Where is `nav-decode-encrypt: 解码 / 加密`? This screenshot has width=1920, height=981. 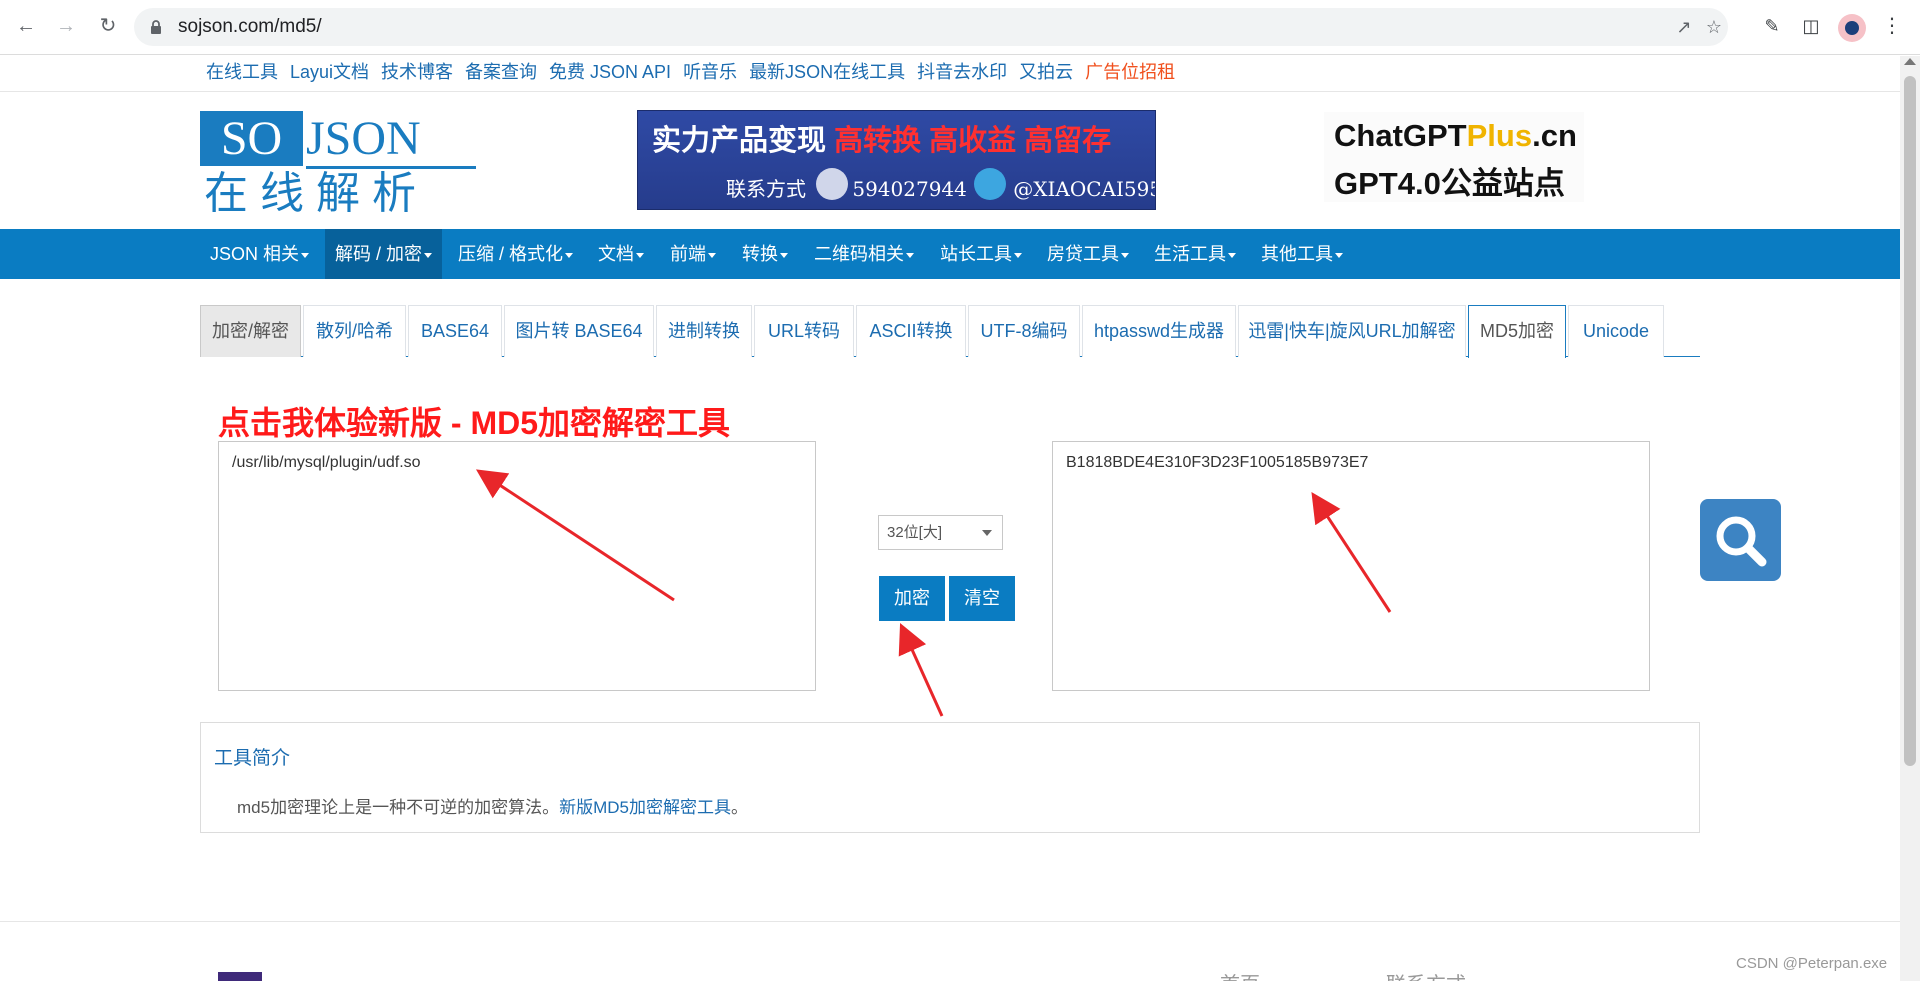 nav-decode-encrypt: 解码 / 加密 is located at coordinates (384, 254).